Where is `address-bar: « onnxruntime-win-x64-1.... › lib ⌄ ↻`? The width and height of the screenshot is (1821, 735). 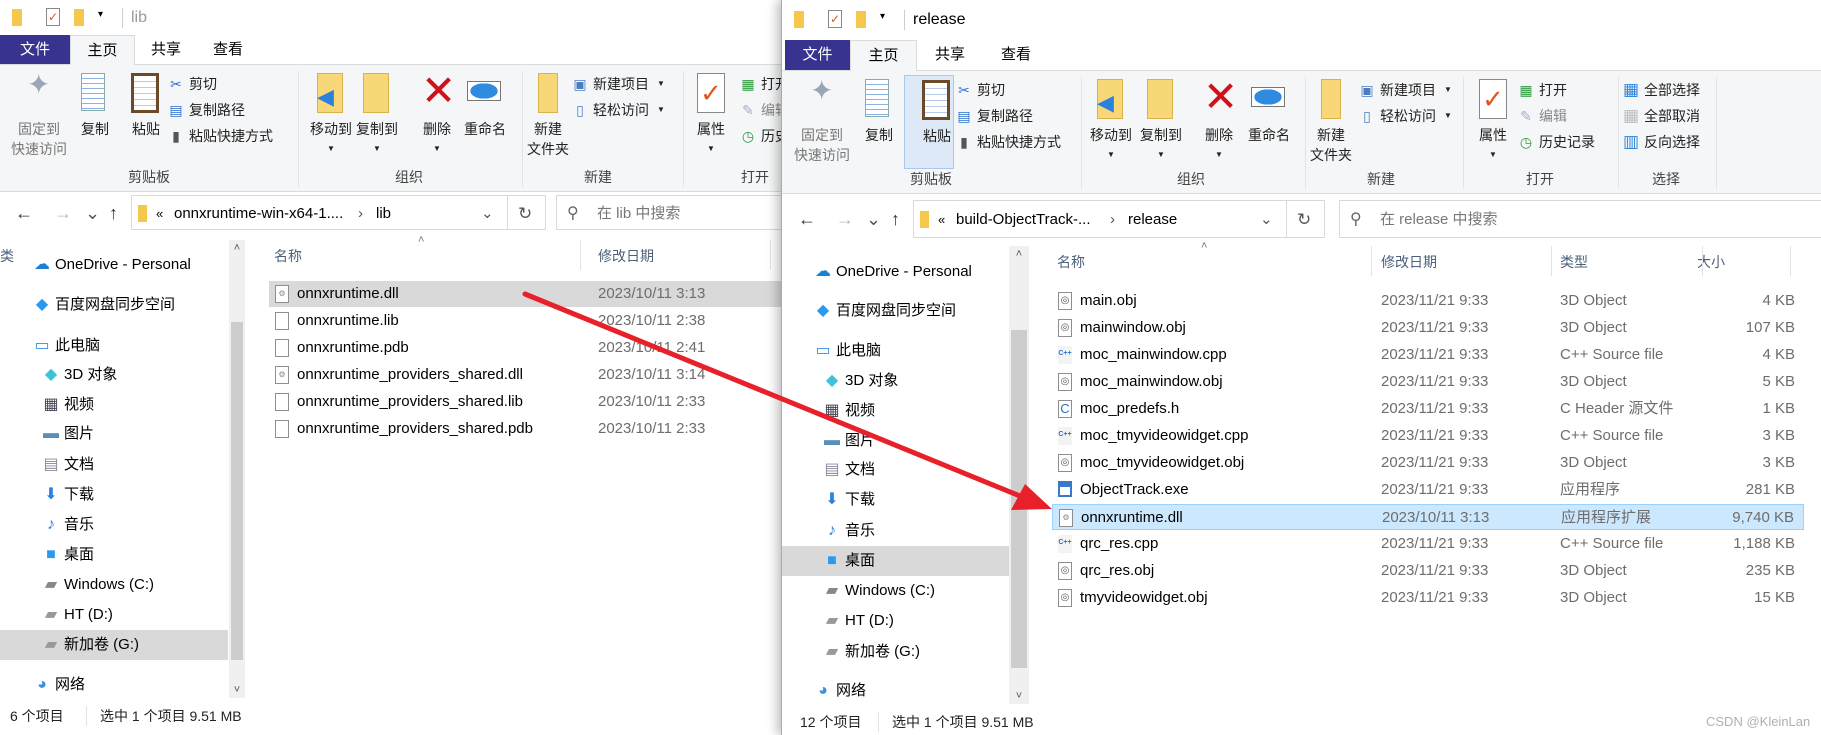
address-bar: « onnxruntime-win-x64-1.... › lib ⌄ ↻ is located at coordinates (338, 212).